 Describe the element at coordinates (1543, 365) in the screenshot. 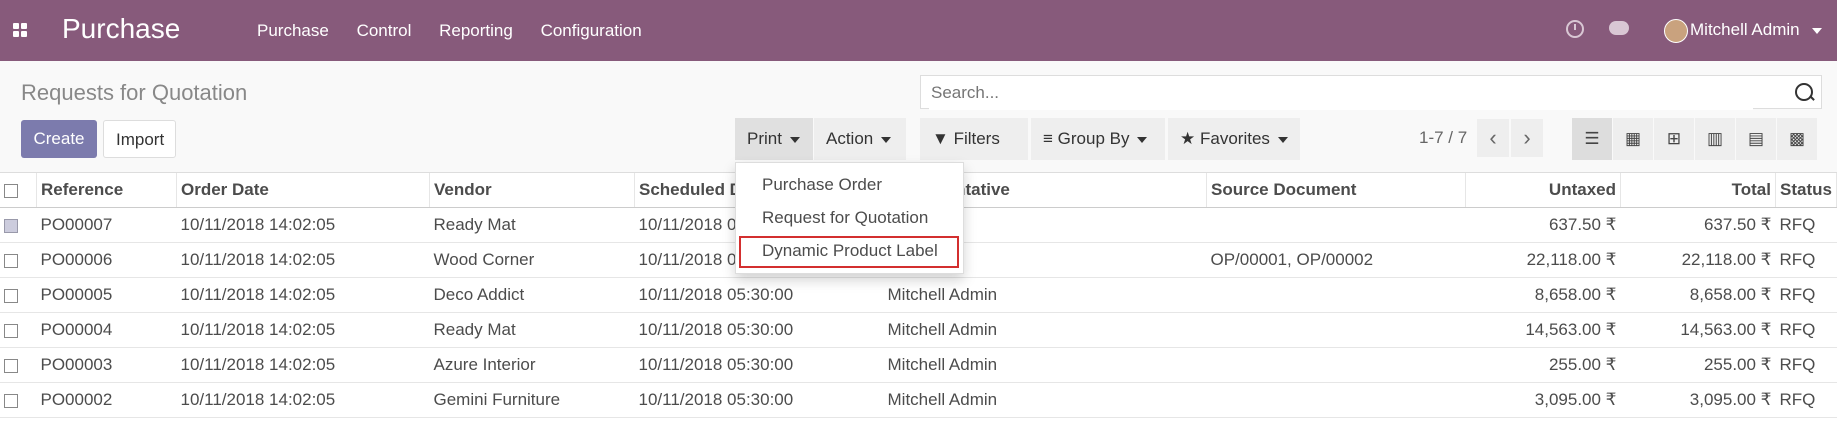

I see `cell-untaxed: 255.00 ₹` at that location.